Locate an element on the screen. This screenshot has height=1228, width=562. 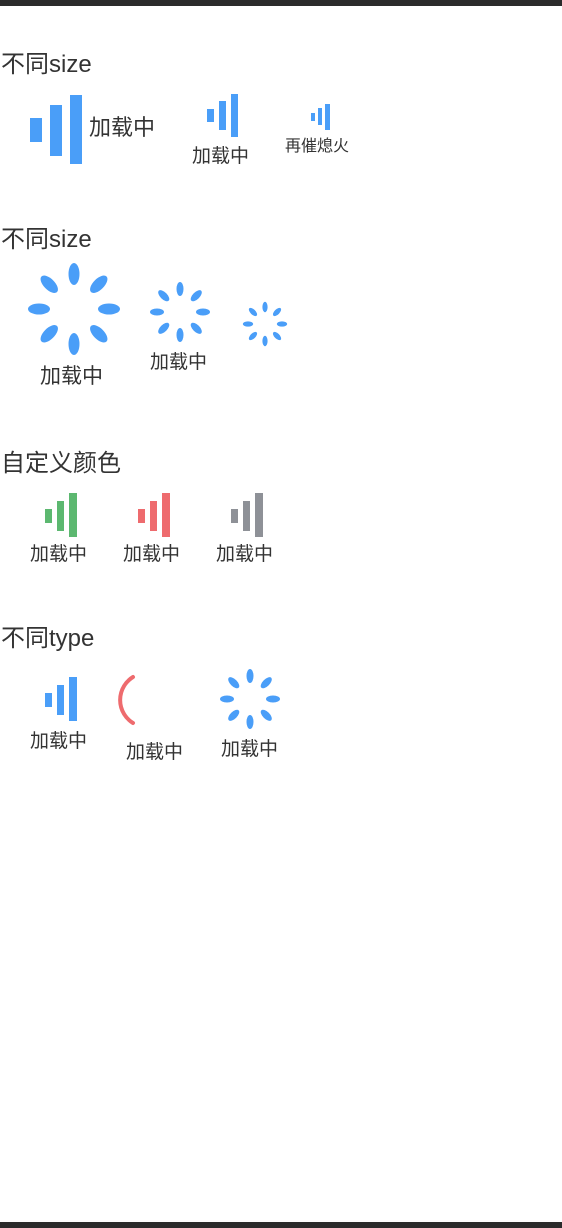
top-edge-bar is located at coordinates (281, 3).